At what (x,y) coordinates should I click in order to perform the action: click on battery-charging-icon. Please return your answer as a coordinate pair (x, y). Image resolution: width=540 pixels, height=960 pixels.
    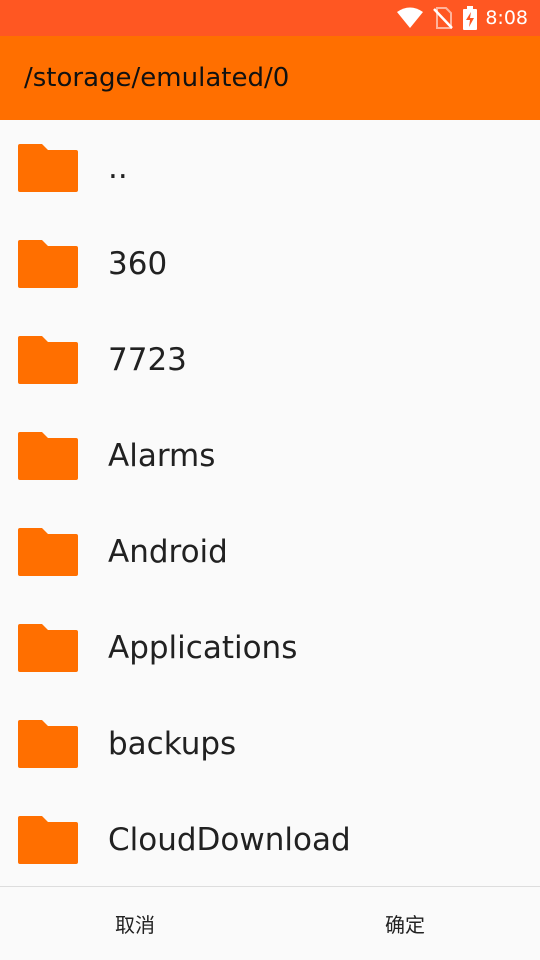
    Looking at the image, I should click on (470, 18).